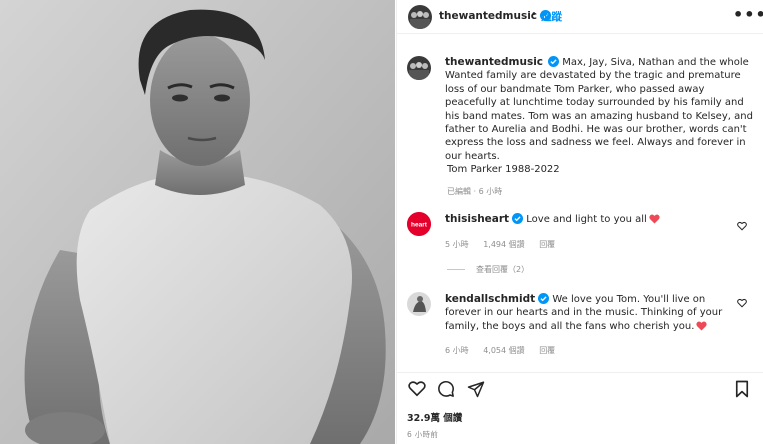 The width and height of the screenshot is (763, 444). Describe the element at coordinates (502, 269) in the screenshot. I see `view-replies-label: 查看回覆（2）` at that location.